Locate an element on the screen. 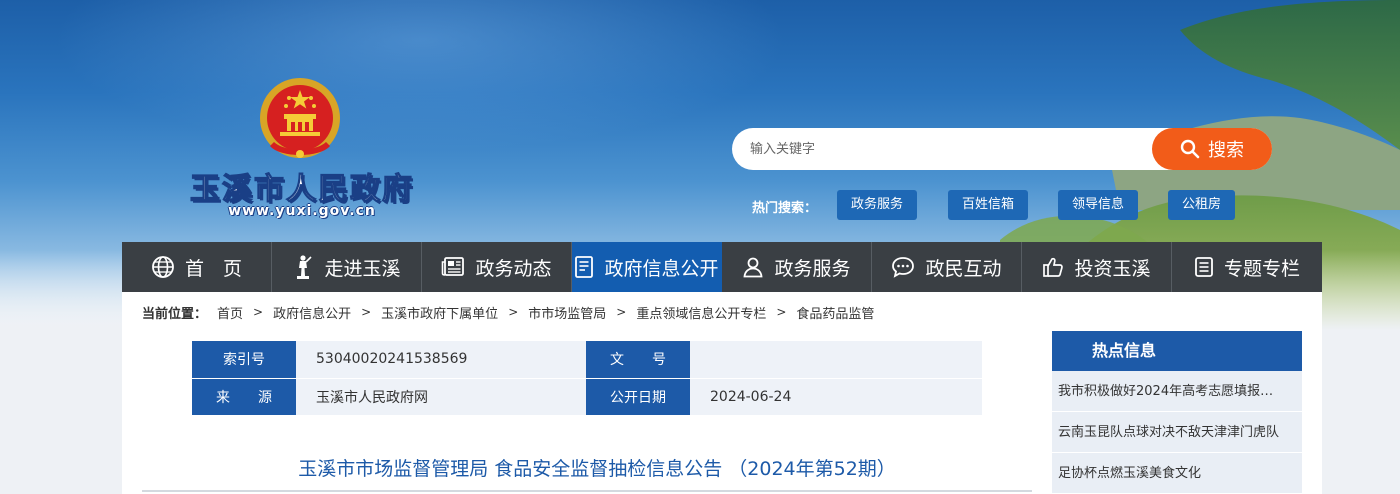  site-url: www.yuxi.gov.cn is located at coordinates (302, 211).